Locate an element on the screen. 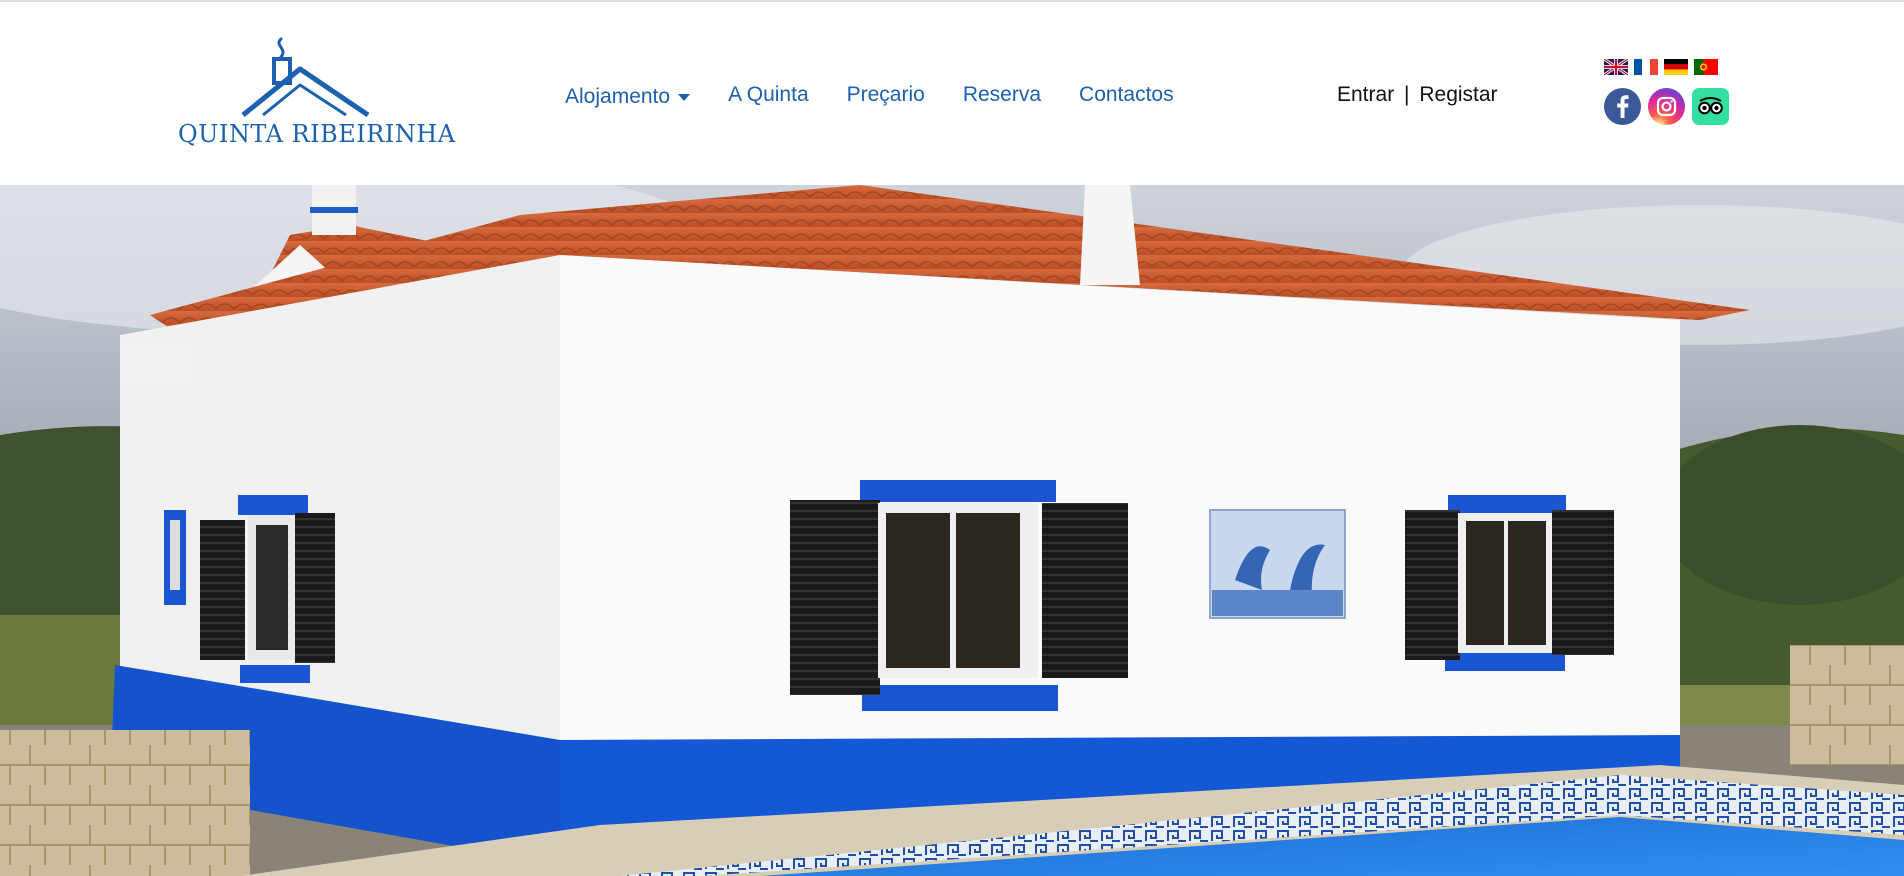  nav-a-quinta: A Quinta is located at coordinates (768, 95).